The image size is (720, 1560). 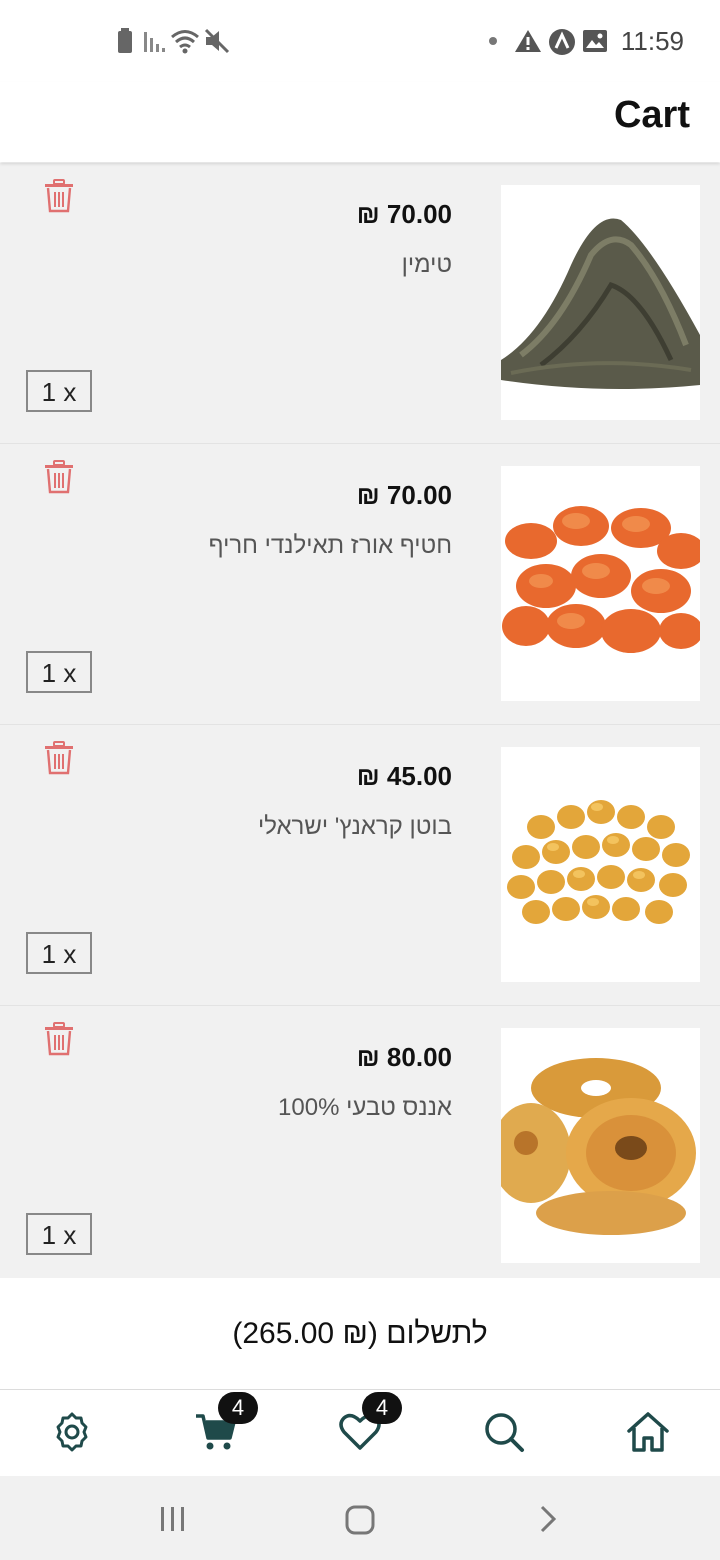 I want to click on checkout-label: לתשלום (₪ 265.00), so click(x=360, y=1333).